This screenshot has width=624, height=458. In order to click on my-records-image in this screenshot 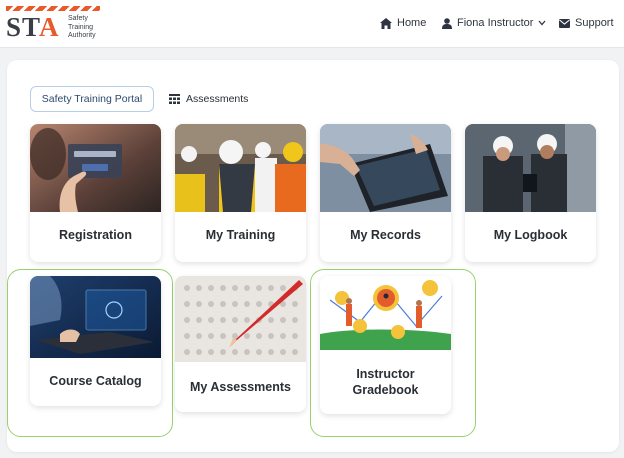, I will do `click(385, 168)`.